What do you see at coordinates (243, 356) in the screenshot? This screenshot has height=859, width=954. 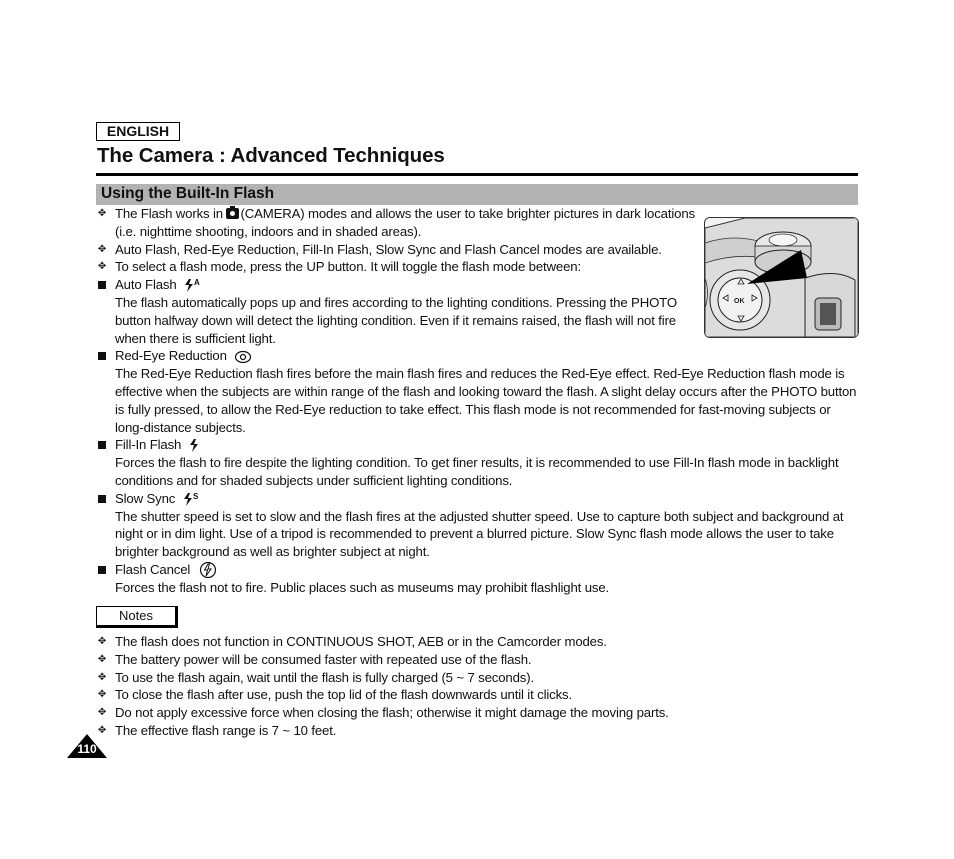 I see `red-eye-icon` at bounding box center [243, 356].